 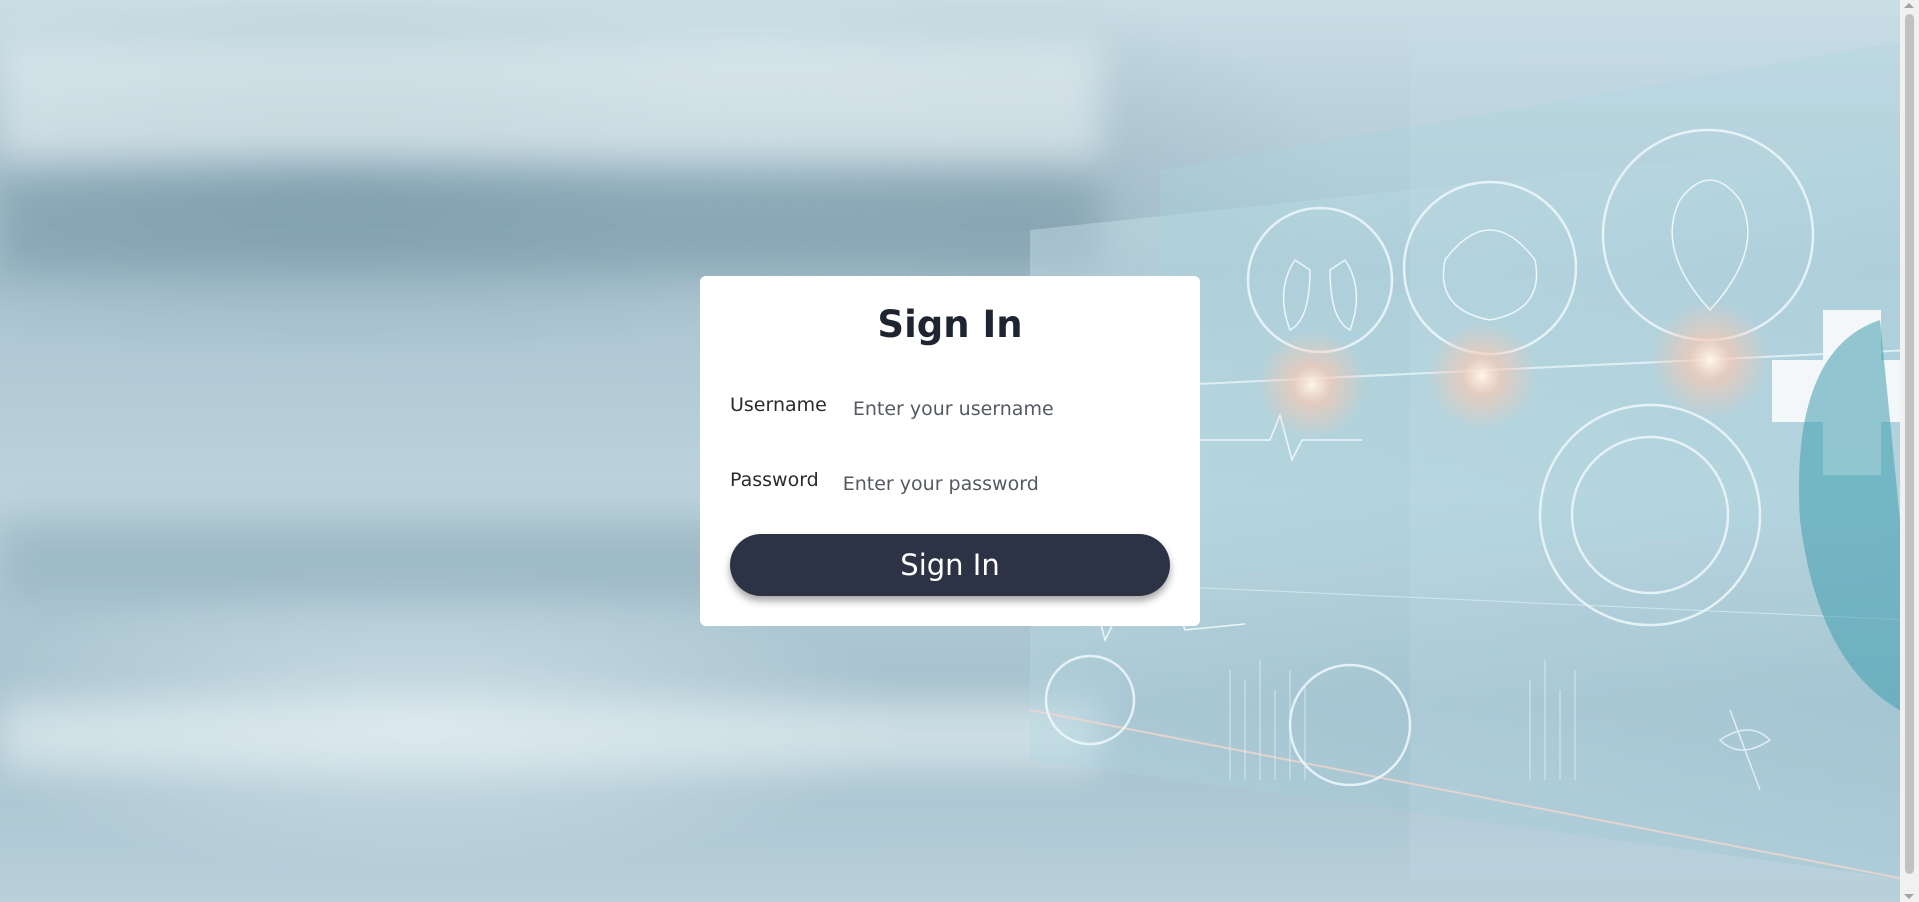 I want to click on username-label: Username, so click(x=778, y=405).